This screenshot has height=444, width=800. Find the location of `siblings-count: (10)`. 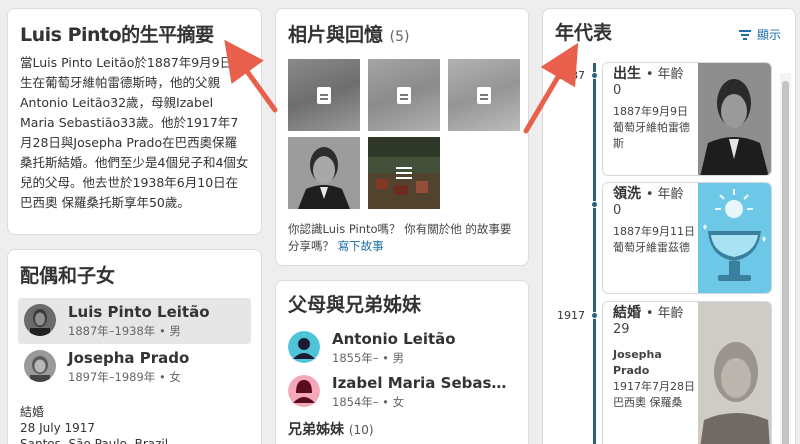

siblings-count: (10) is located at coordinates (361, 430).